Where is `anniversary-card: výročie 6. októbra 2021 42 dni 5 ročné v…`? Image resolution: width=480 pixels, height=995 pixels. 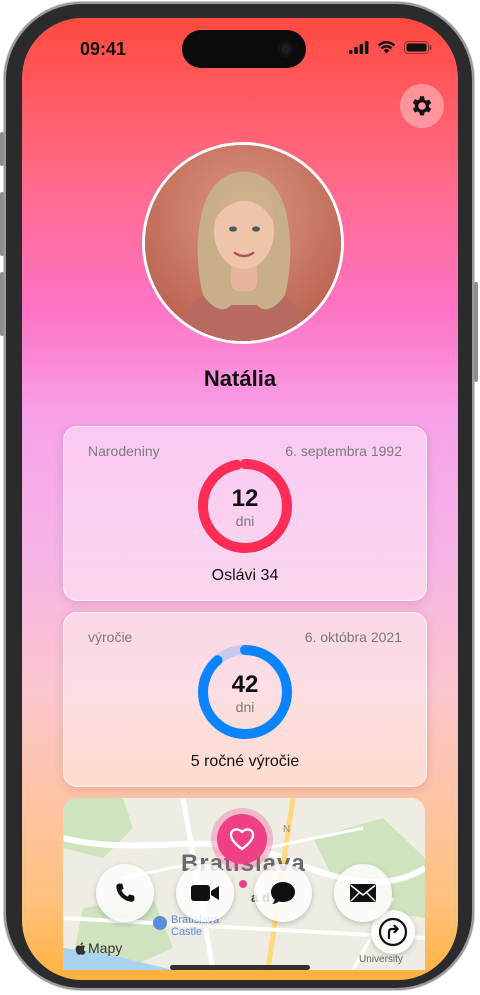 anniversary-card: výročie 6. októbra 2021 42 dni 5 ročné v… is located at coordinates (245, 699).